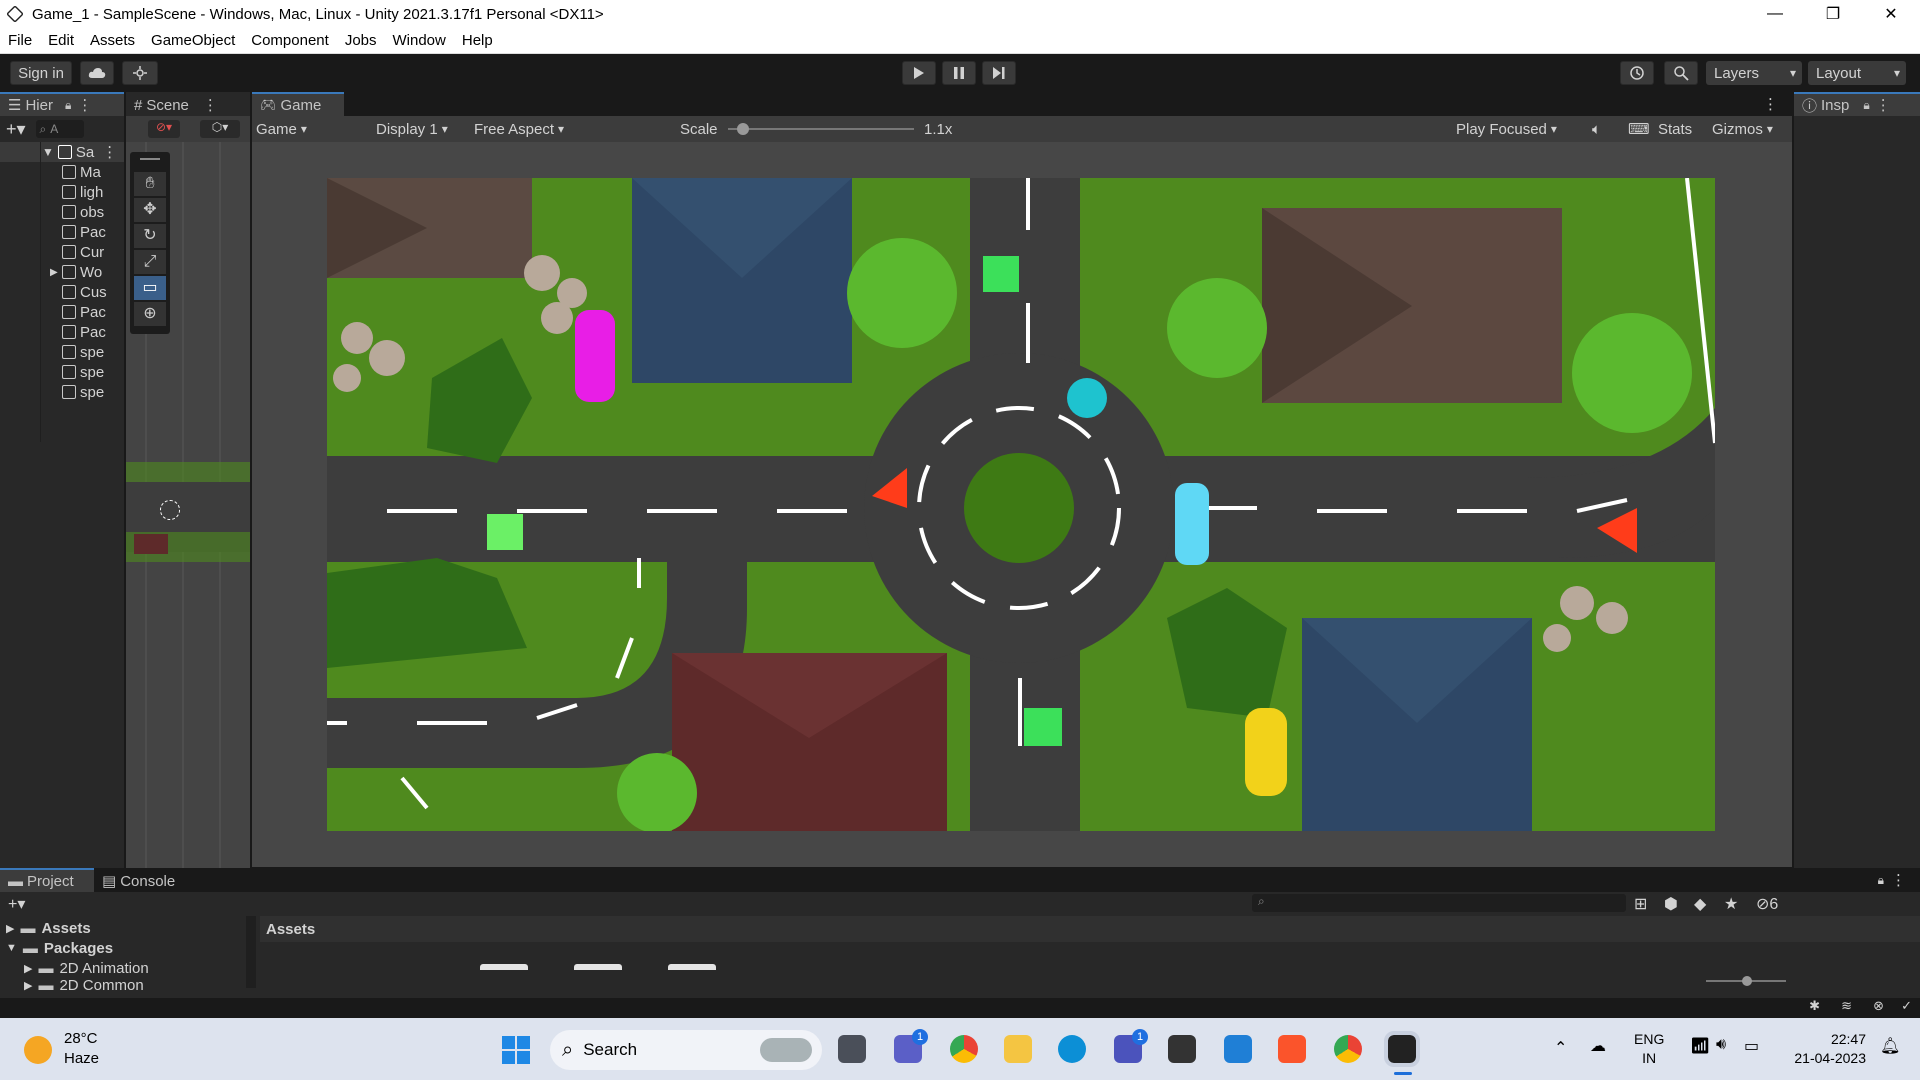 The image size is (1920, 1080). Describe the element at coordinates (16, 129) in the screenshot. I see `add-button: +▾` at that location.